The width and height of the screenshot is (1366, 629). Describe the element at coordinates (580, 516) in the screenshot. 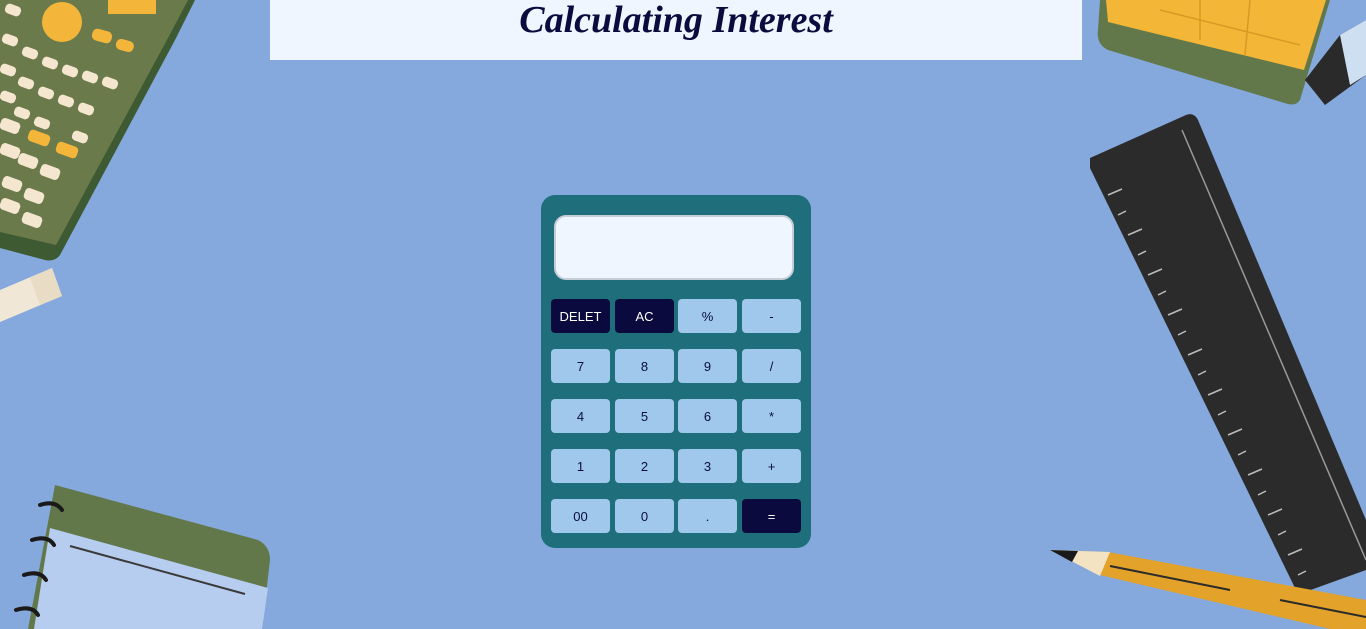

I see `double-zero-button: 00` at that location.